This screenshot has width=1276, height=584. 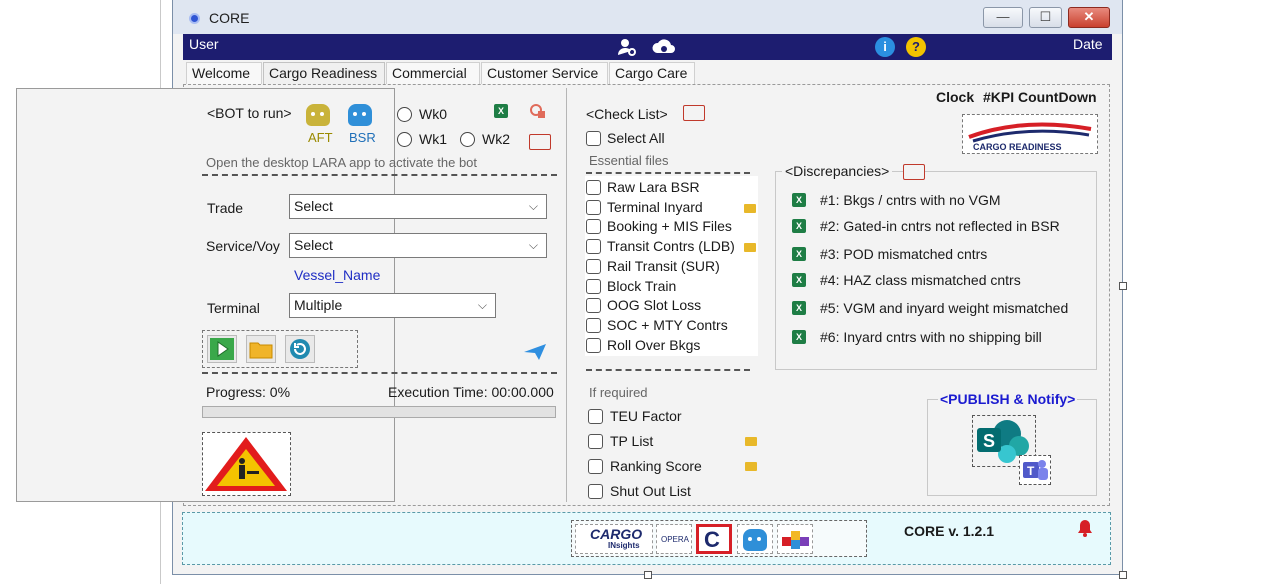 I want to click on reload-button, so click(x=300, y=349).